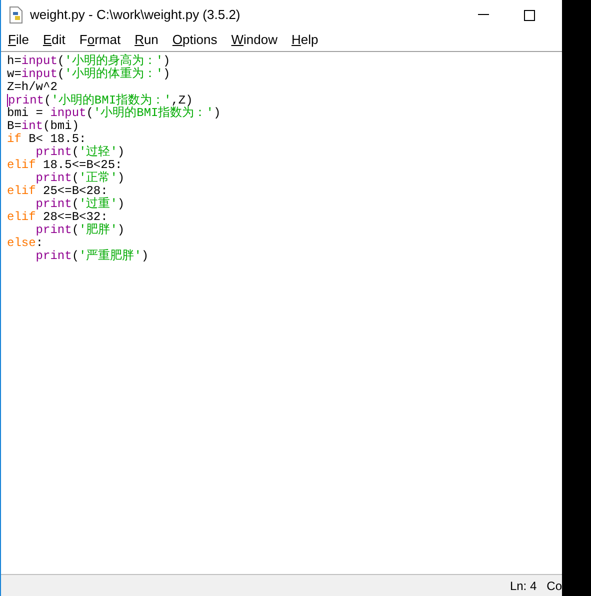 The width and height of the screenshot is (591, 596). Describe the element at coordinates (7, 100) in the screenshot. I see `text-cursor` at that location.